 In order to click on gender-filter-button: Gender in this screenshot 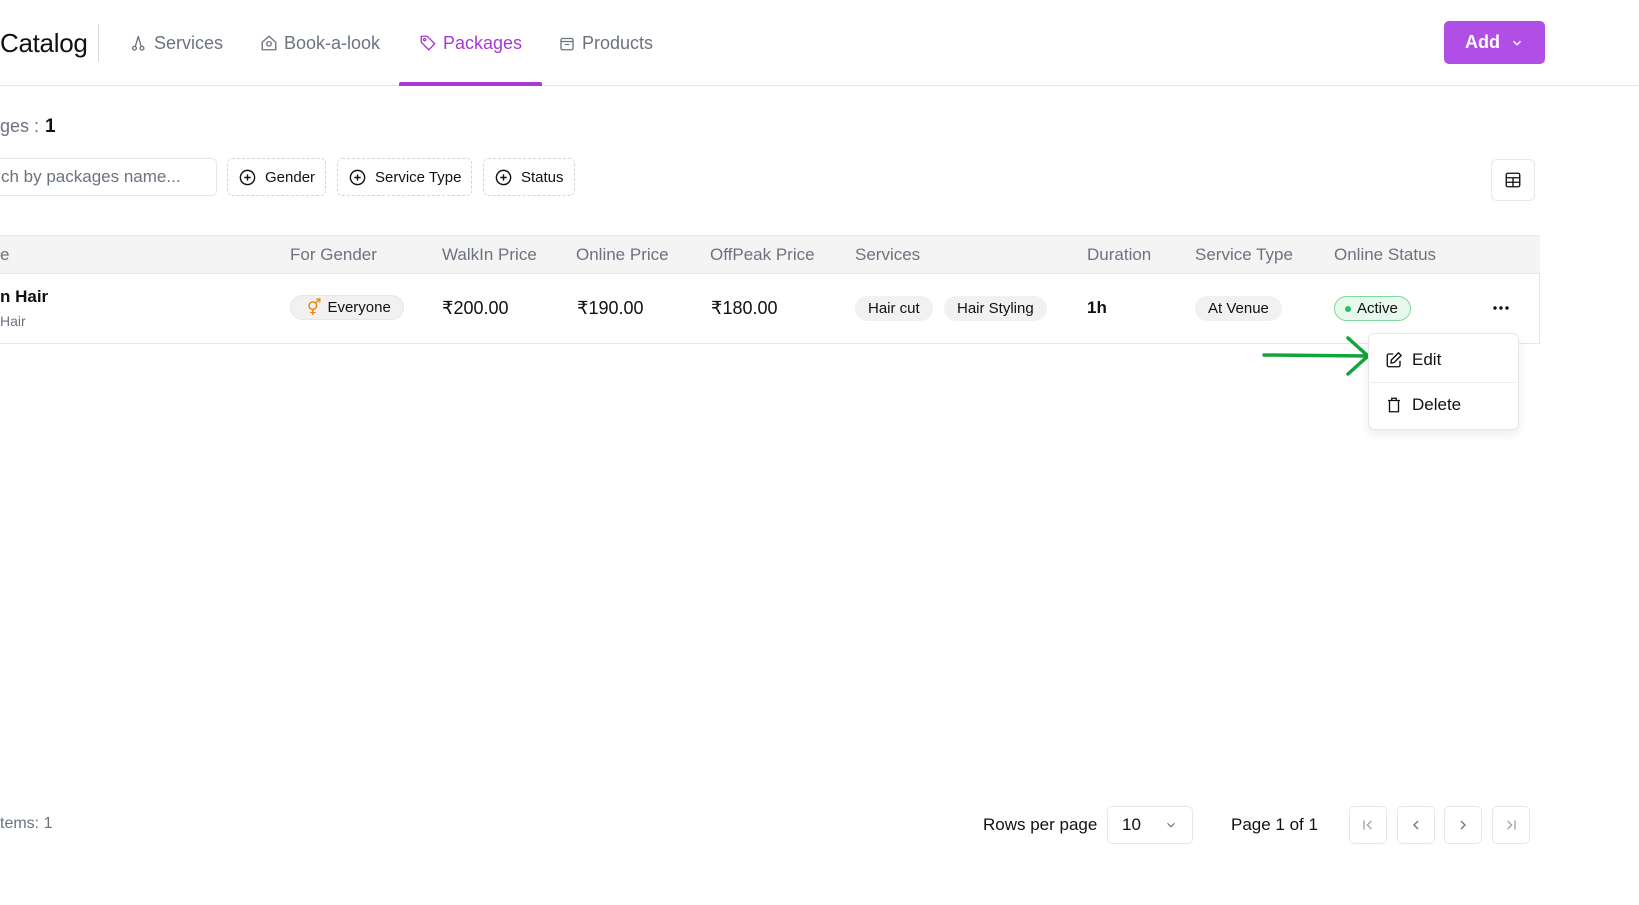, I will do `click(277, 177)`.